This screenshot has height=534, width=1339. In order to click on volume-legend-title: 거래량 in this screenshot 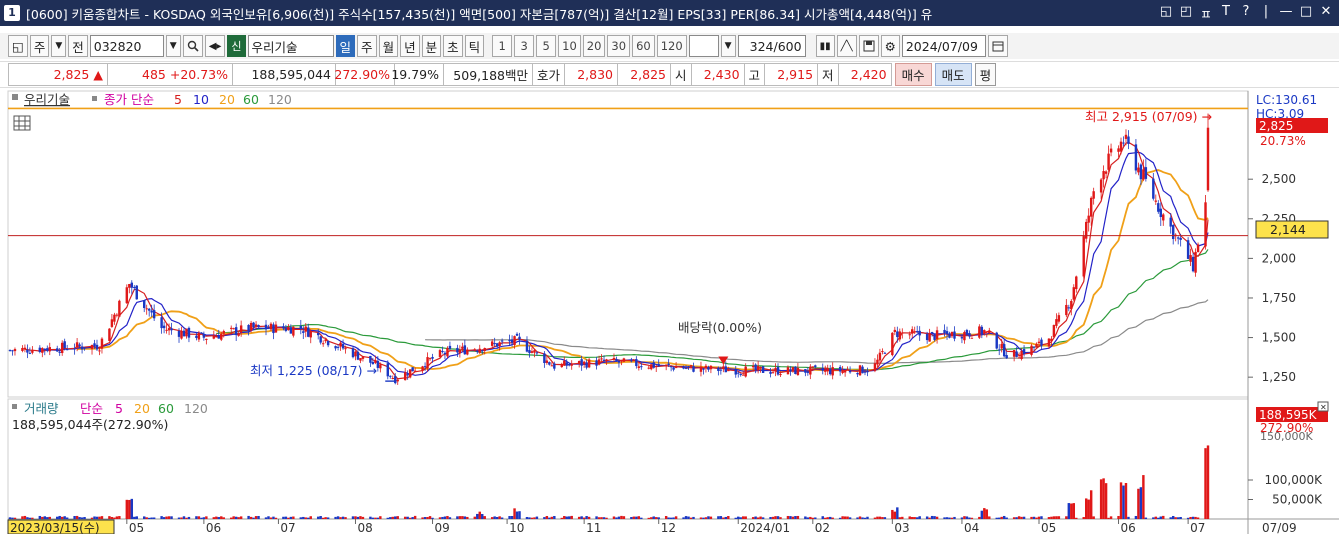, I will do `click(41, 408)`.